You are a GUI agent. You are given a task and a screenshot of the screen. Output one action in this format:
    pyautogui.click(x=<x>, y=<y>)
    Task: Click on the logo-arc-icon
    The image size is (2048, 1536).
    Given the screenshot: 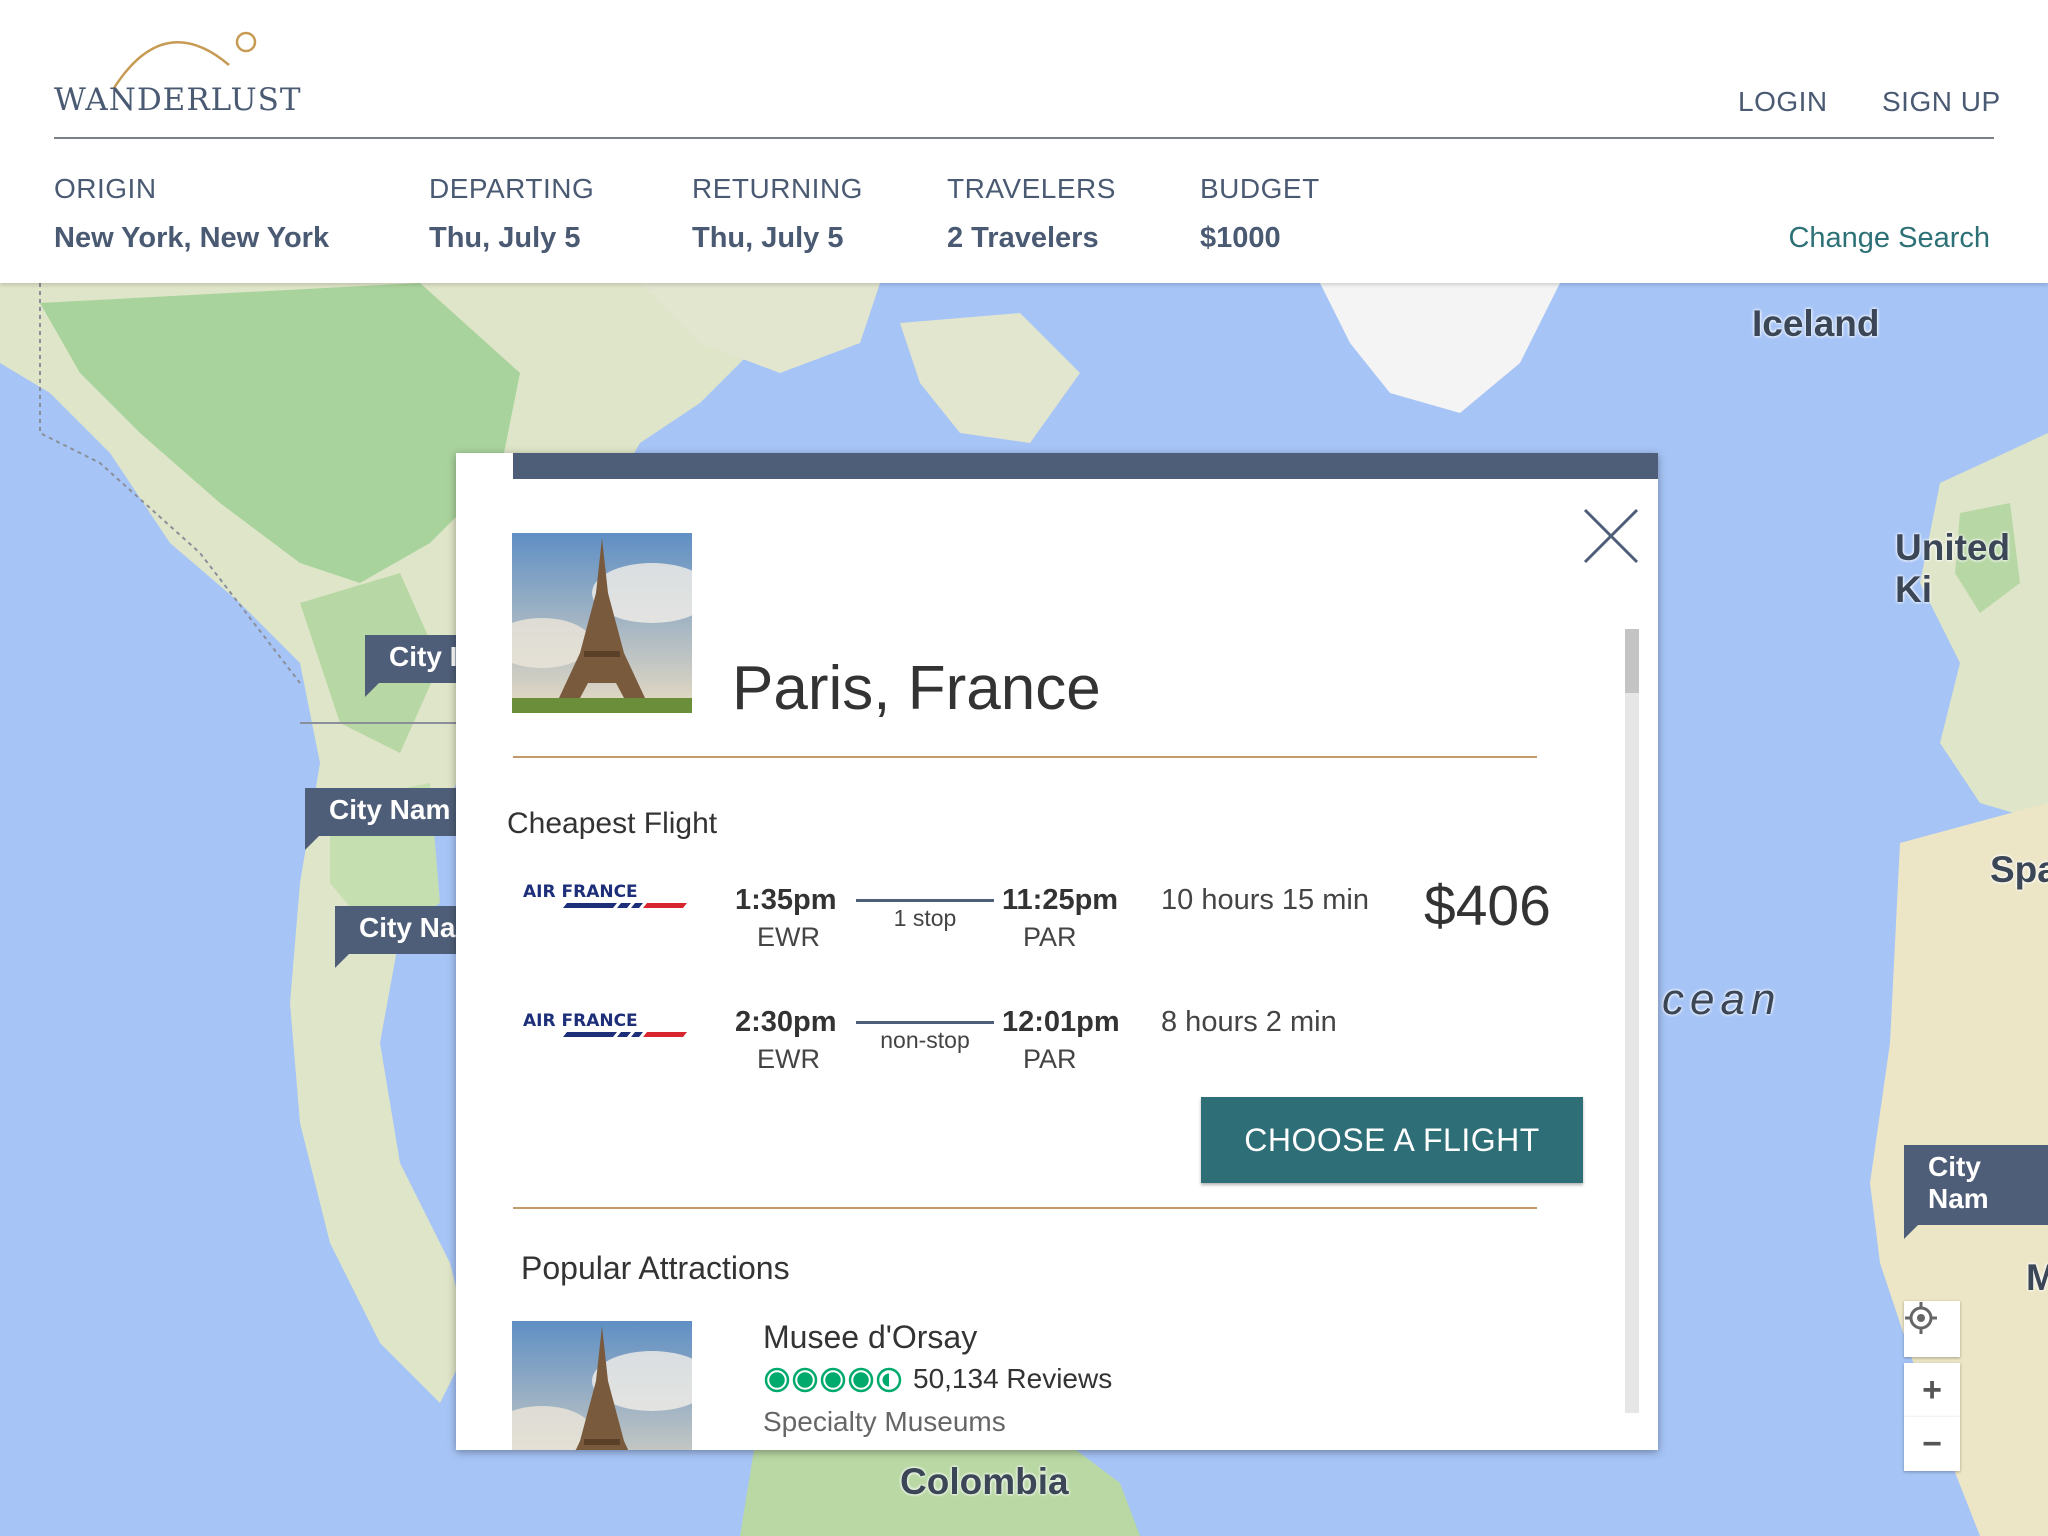 What is the action you would take?
    pyautogui.click(x=184, y=60)
    